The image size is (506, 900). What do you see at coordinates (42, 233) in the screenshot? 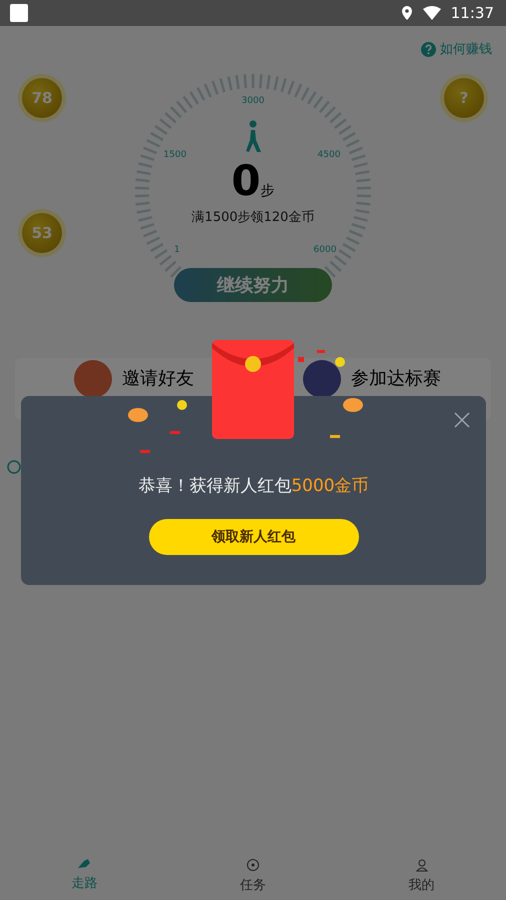
I see `coin-bubble: 53` at bounding box center [42, 233].